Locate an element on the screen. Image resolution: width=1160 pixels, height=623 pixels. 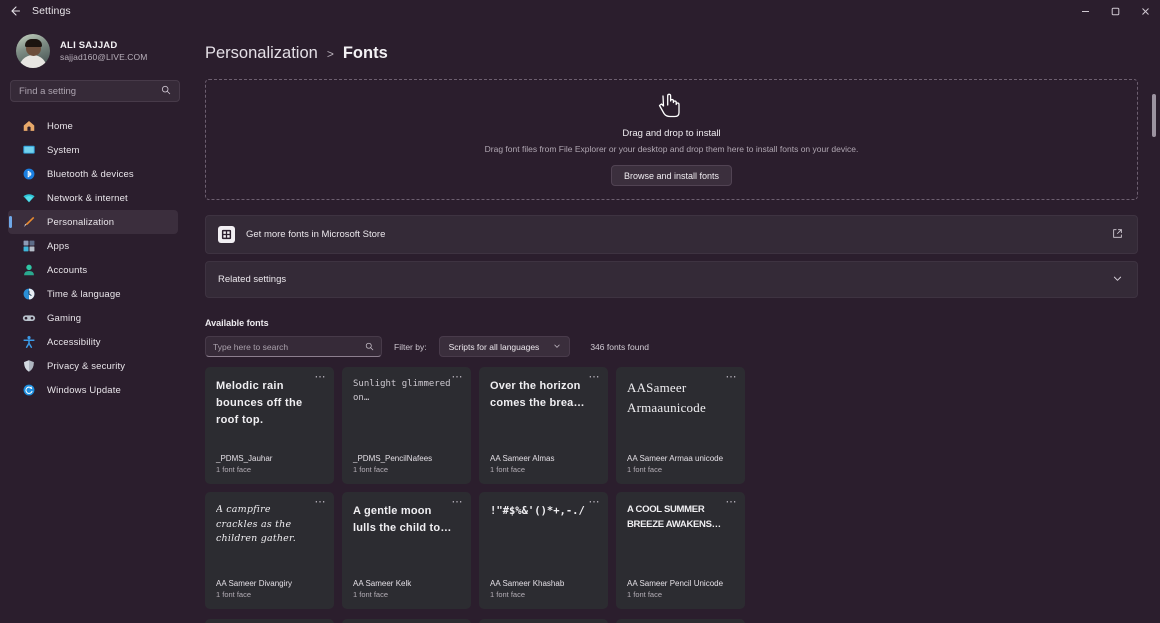
update-icon is located at coordinates (28, 390).